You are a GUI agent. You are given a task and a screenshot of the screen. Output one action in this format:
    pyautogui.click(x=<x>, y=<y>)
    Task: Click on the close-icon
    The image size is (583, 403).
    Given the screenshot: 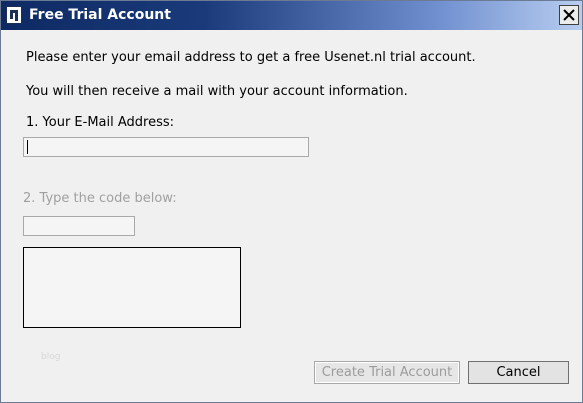 What is the action you would take?
    pyautogui.click(x=569, y=15)
    